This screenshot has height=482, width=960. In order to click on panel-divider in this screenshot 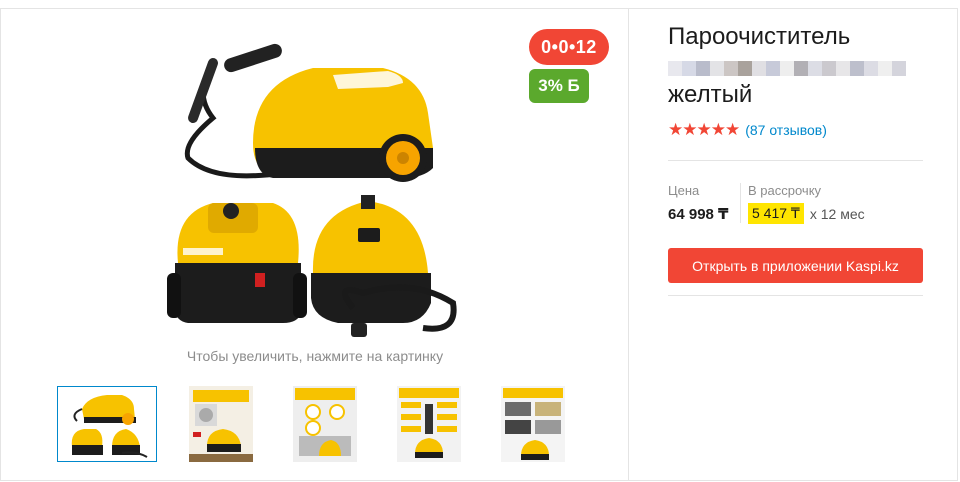, I will do `click(628, 244)`.